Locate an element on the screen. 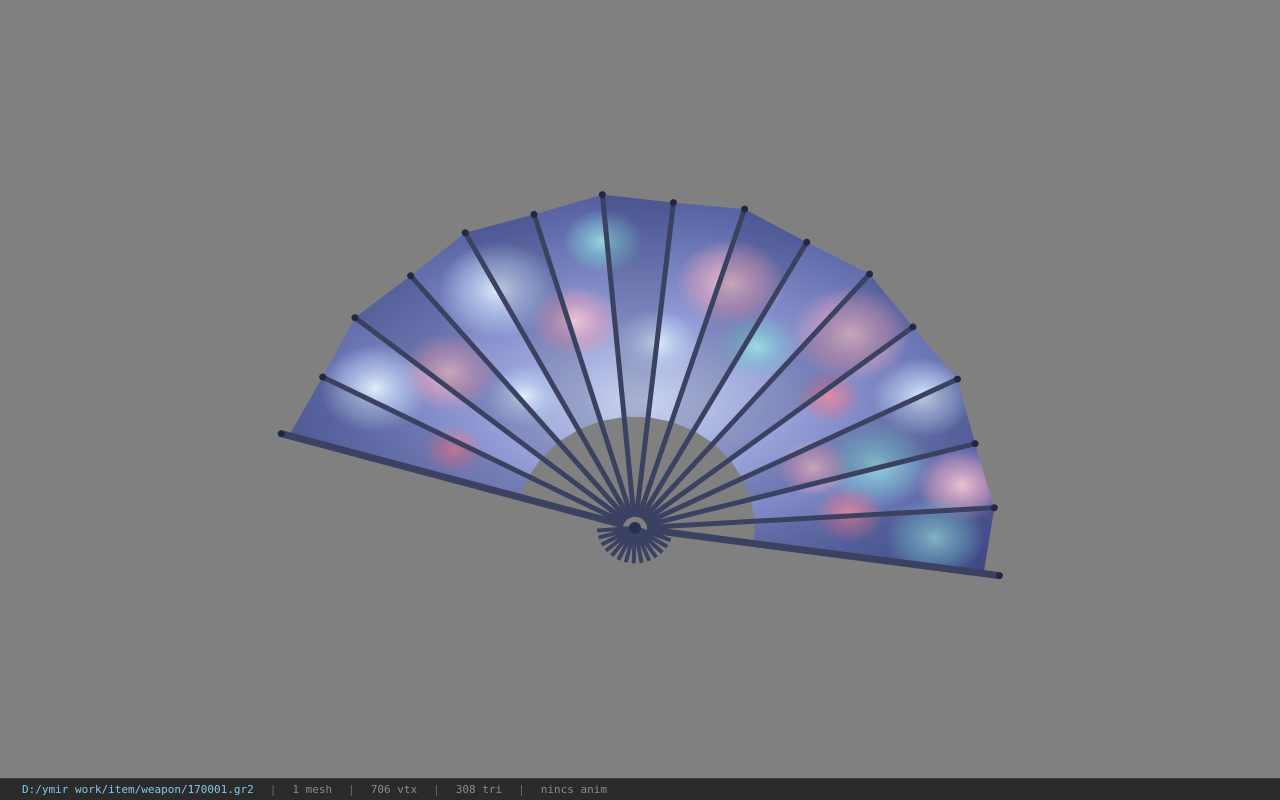  fan-pivot-pin is located at coordinates (635, 528).